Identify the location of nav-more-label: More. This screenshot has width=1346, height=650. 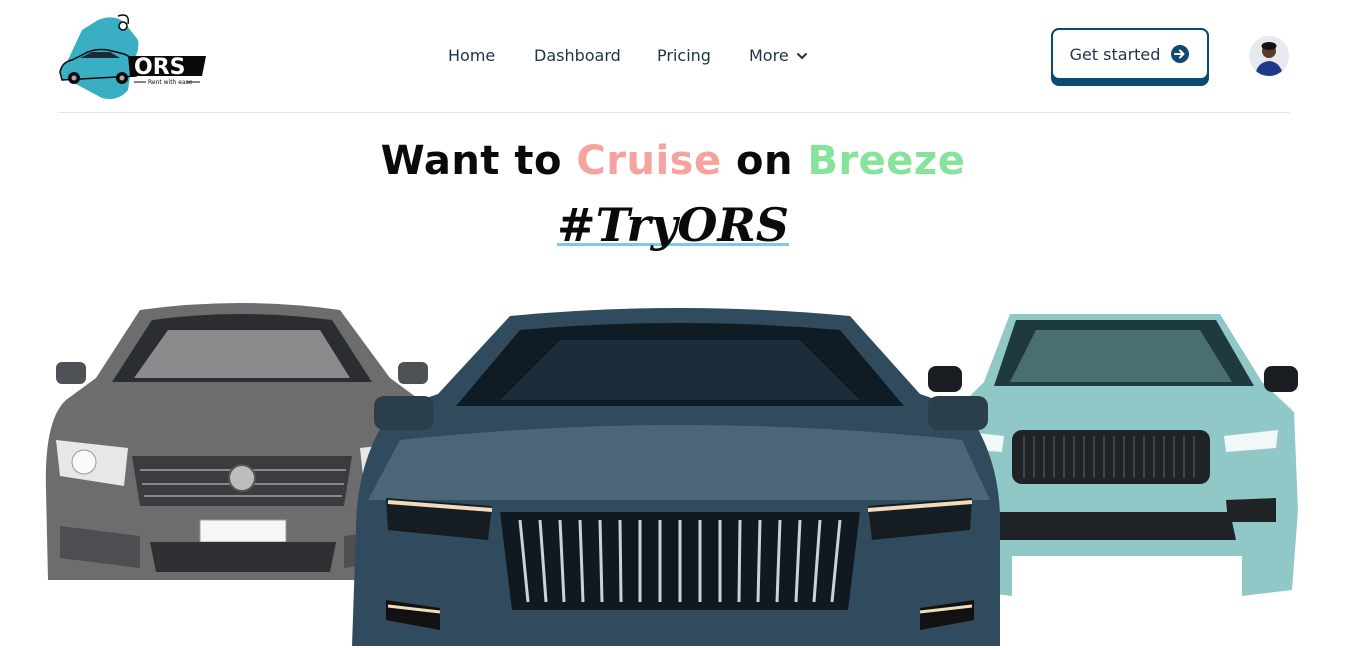
(769, 55).